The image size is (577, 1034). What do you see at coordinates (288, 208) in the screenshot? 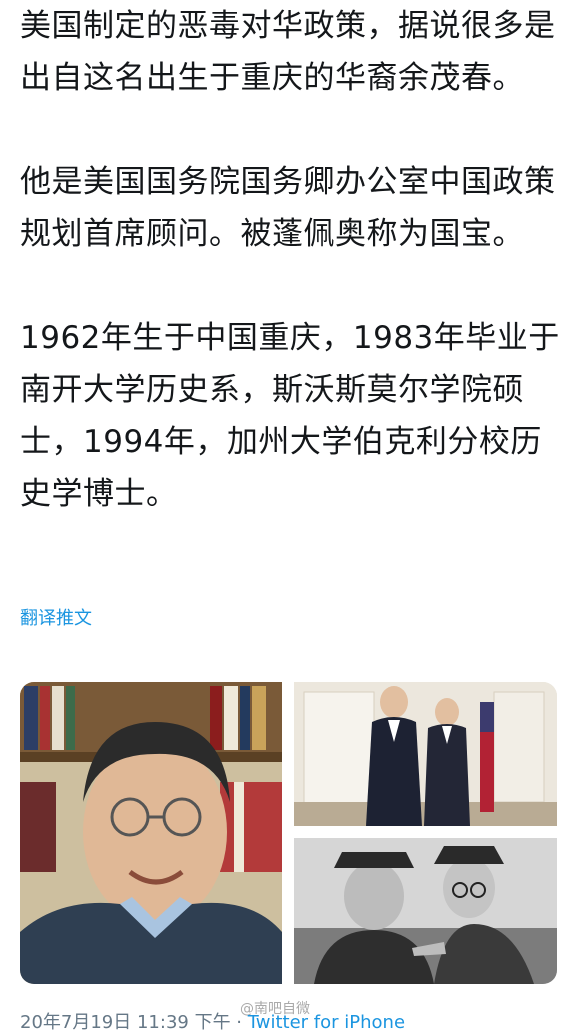
I see `tweet-paragraph-2: 他是美国国务院国务卿办公室中国政策规划首席顾问。被蓬佩奥称为国宝。` at bounding box center [288, 208].